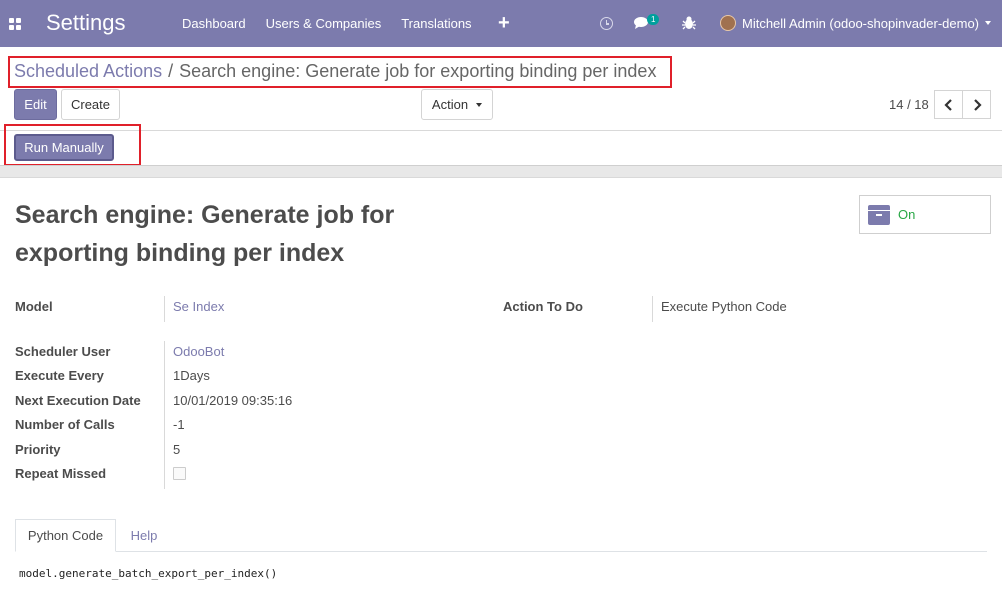 This screenshot has height=601, width=1002. I want to click on breadcrumb-highlight, so click(340, 72).